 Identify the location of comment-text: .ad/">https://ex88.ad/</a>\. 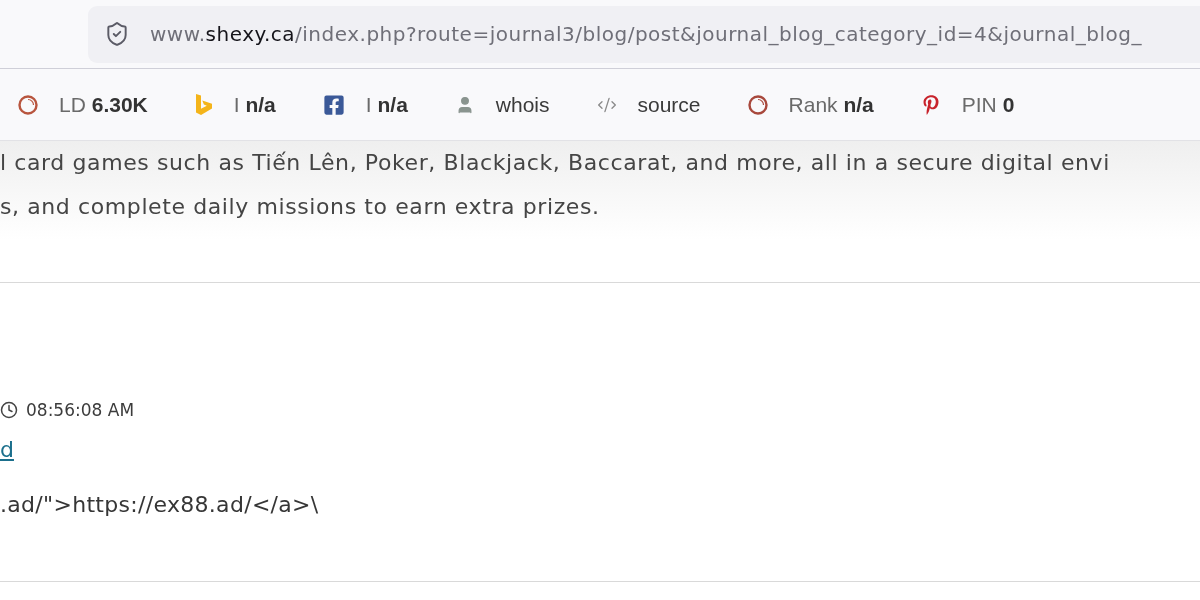
(159, 505).